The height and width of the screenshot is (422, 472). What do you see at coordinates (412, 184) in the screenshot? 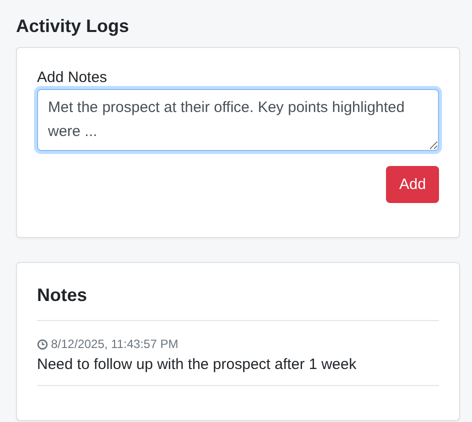
I see `add-button: Add` at bounding box center [412, 184].